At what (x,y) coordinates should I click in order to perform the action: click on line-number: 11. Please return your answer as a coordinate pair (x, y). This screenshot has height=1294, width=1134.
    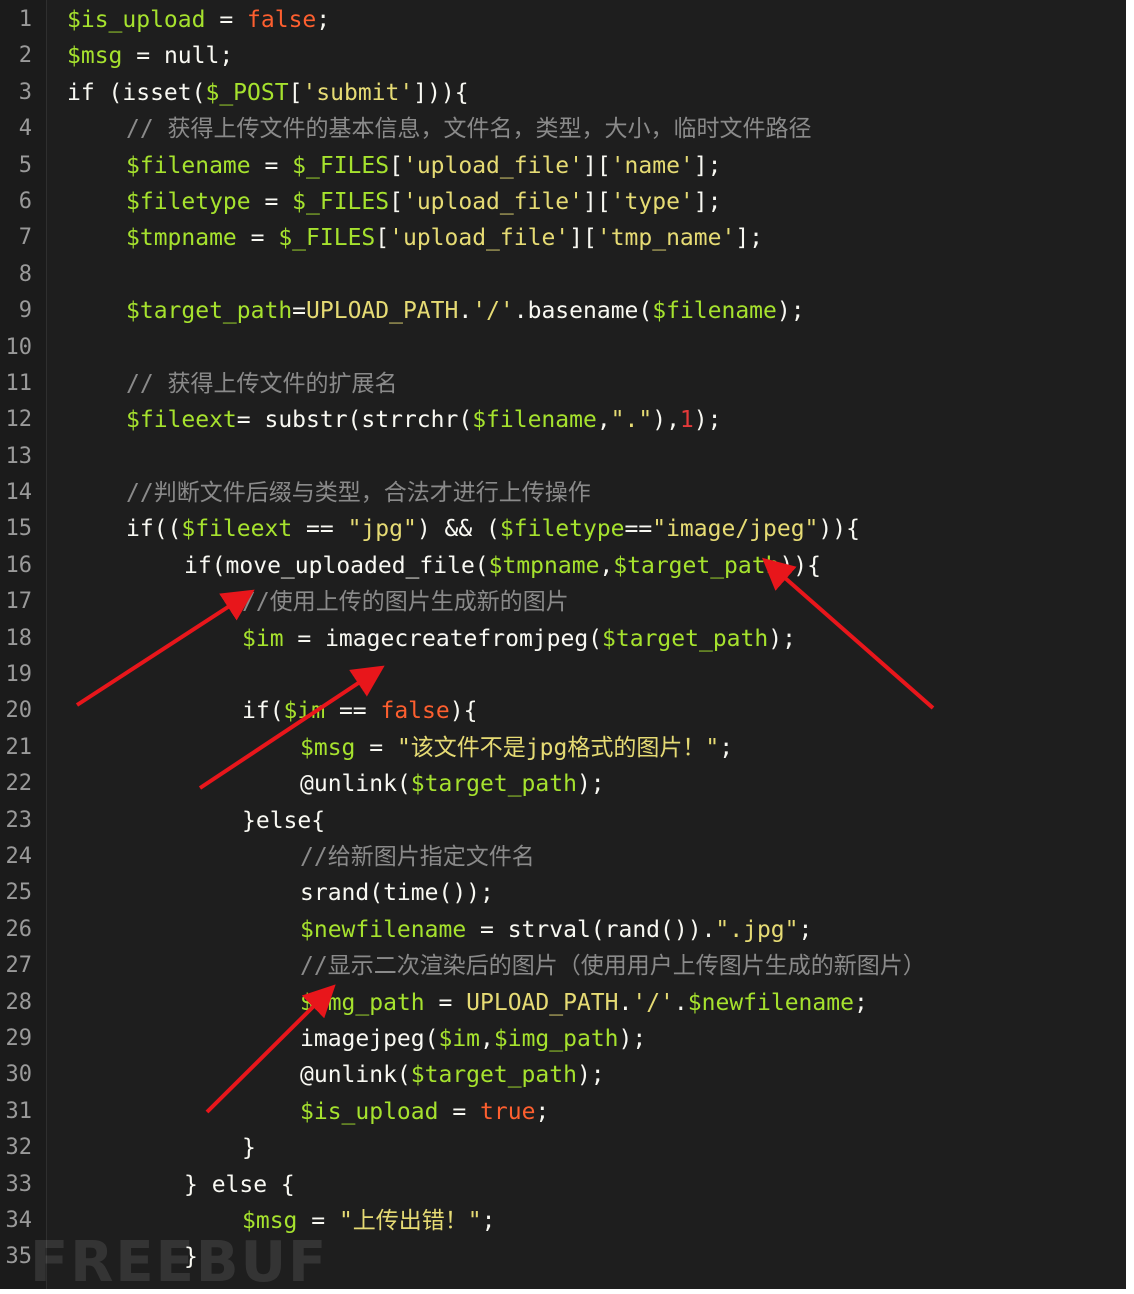
    Looking at the image, I should click on (19, 383).